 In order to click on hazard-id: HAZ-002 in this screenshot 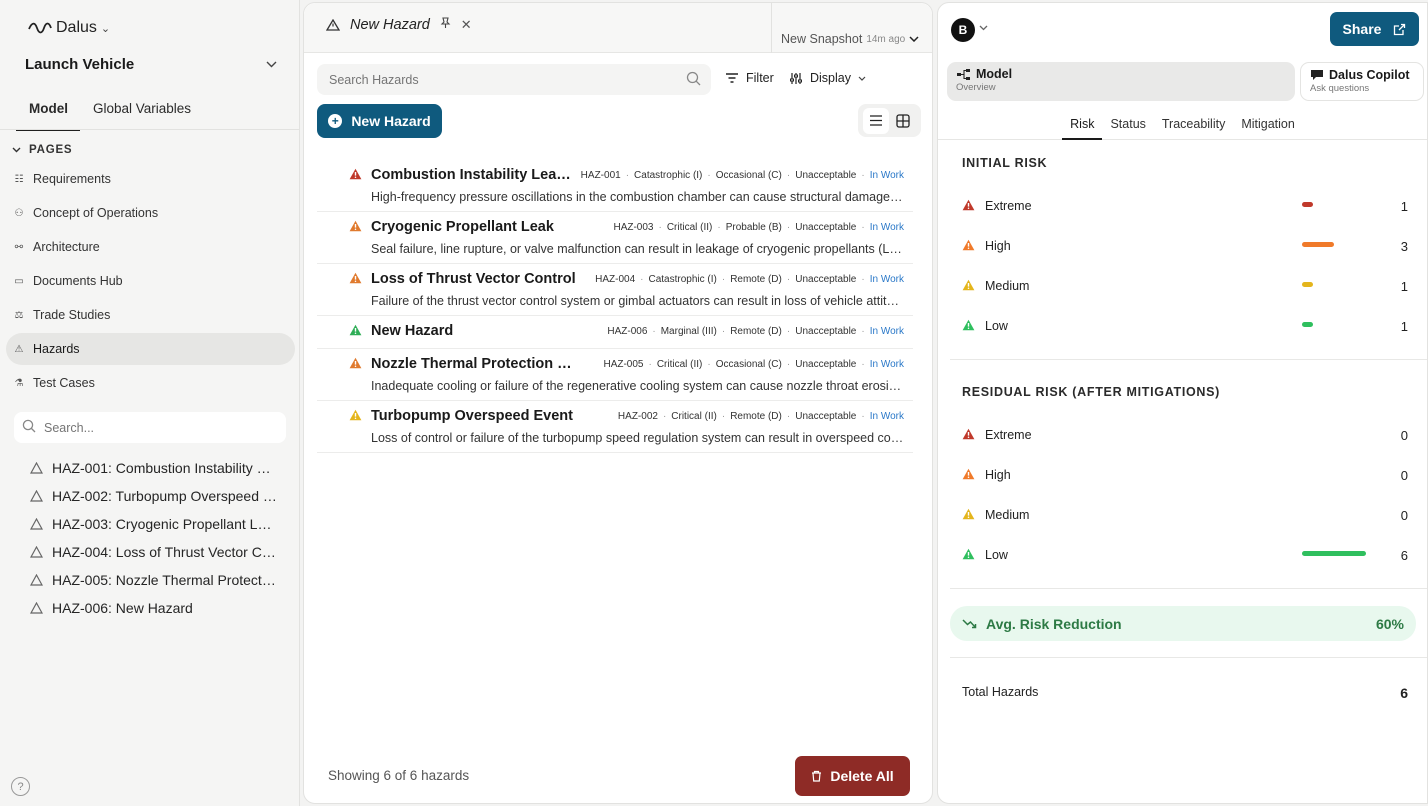, I will do `click(637, 416)`.